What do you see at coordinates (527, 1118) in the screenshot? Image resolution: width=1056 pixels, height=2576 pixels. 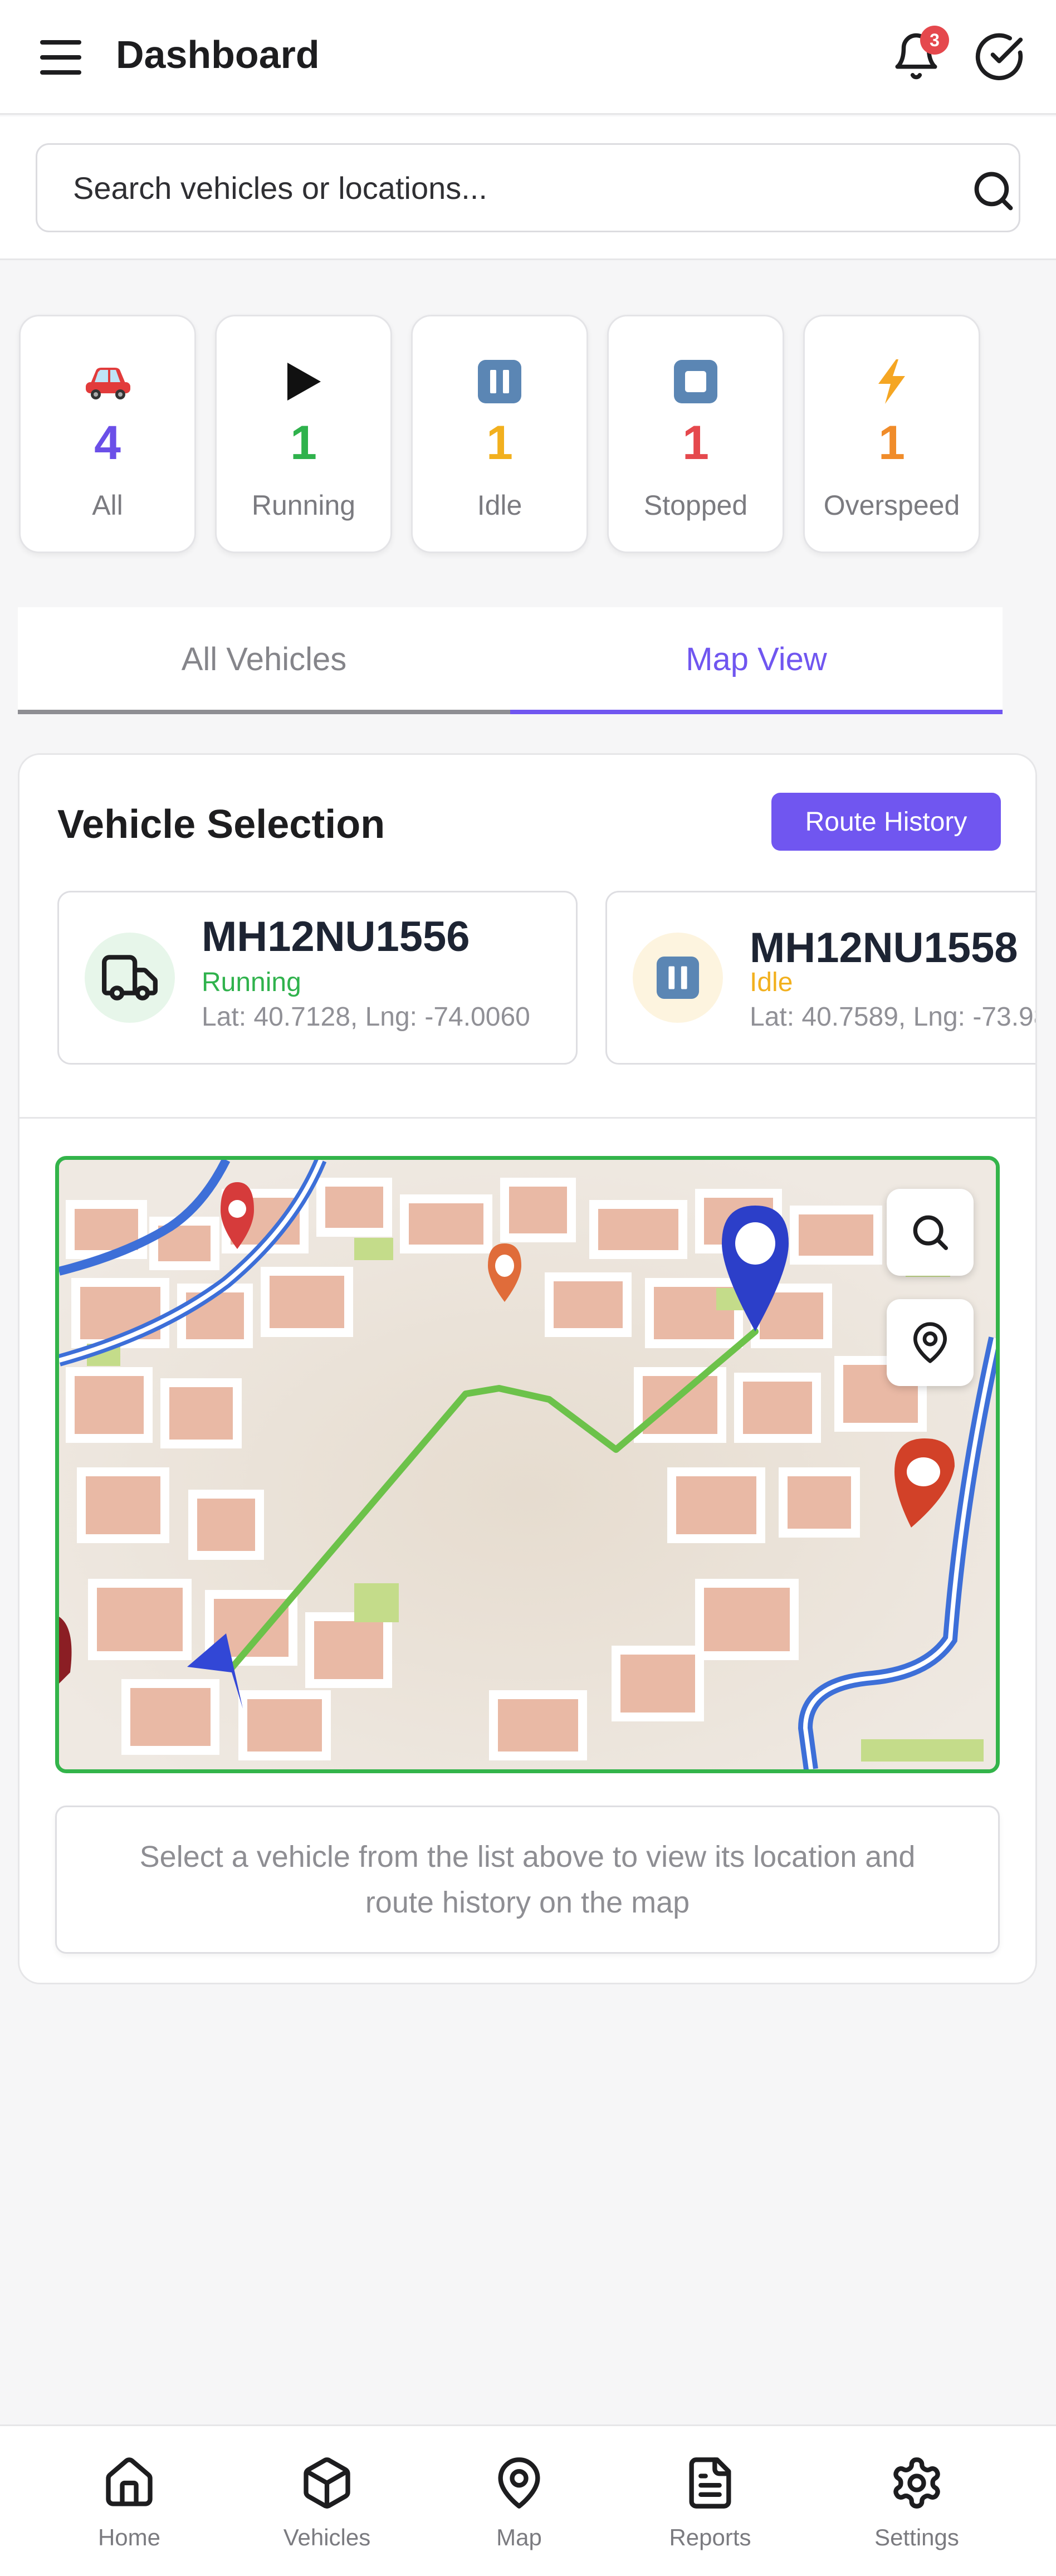 I see `divider` at bounding box center [527, 1118].